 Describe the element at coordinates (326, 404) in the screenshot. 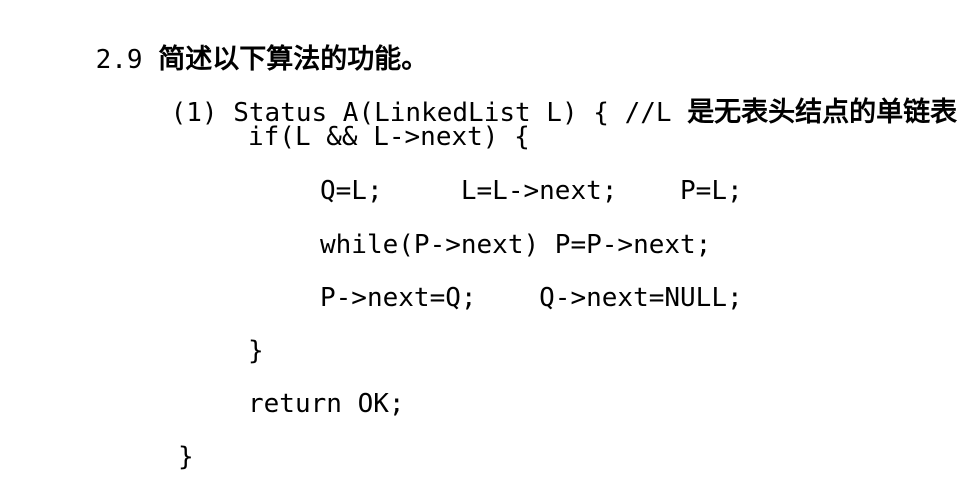

I see `code-line-return: return OK;` at that location.